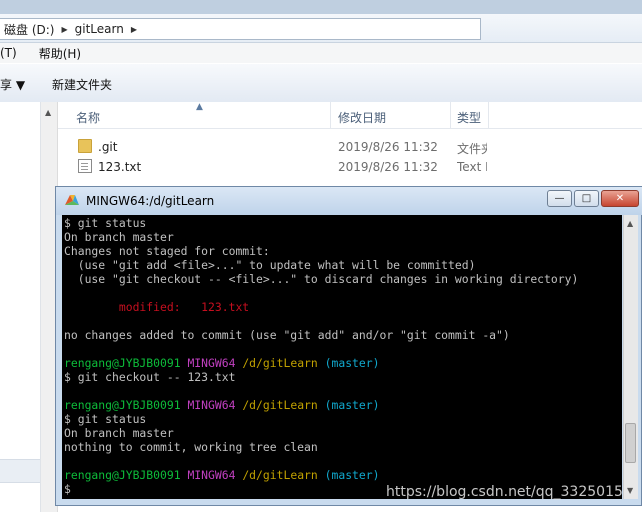  What do you see at coordinates (559, 198) in the screenshot?
I see `minimize-button: —` at bounding box center [559, 198].